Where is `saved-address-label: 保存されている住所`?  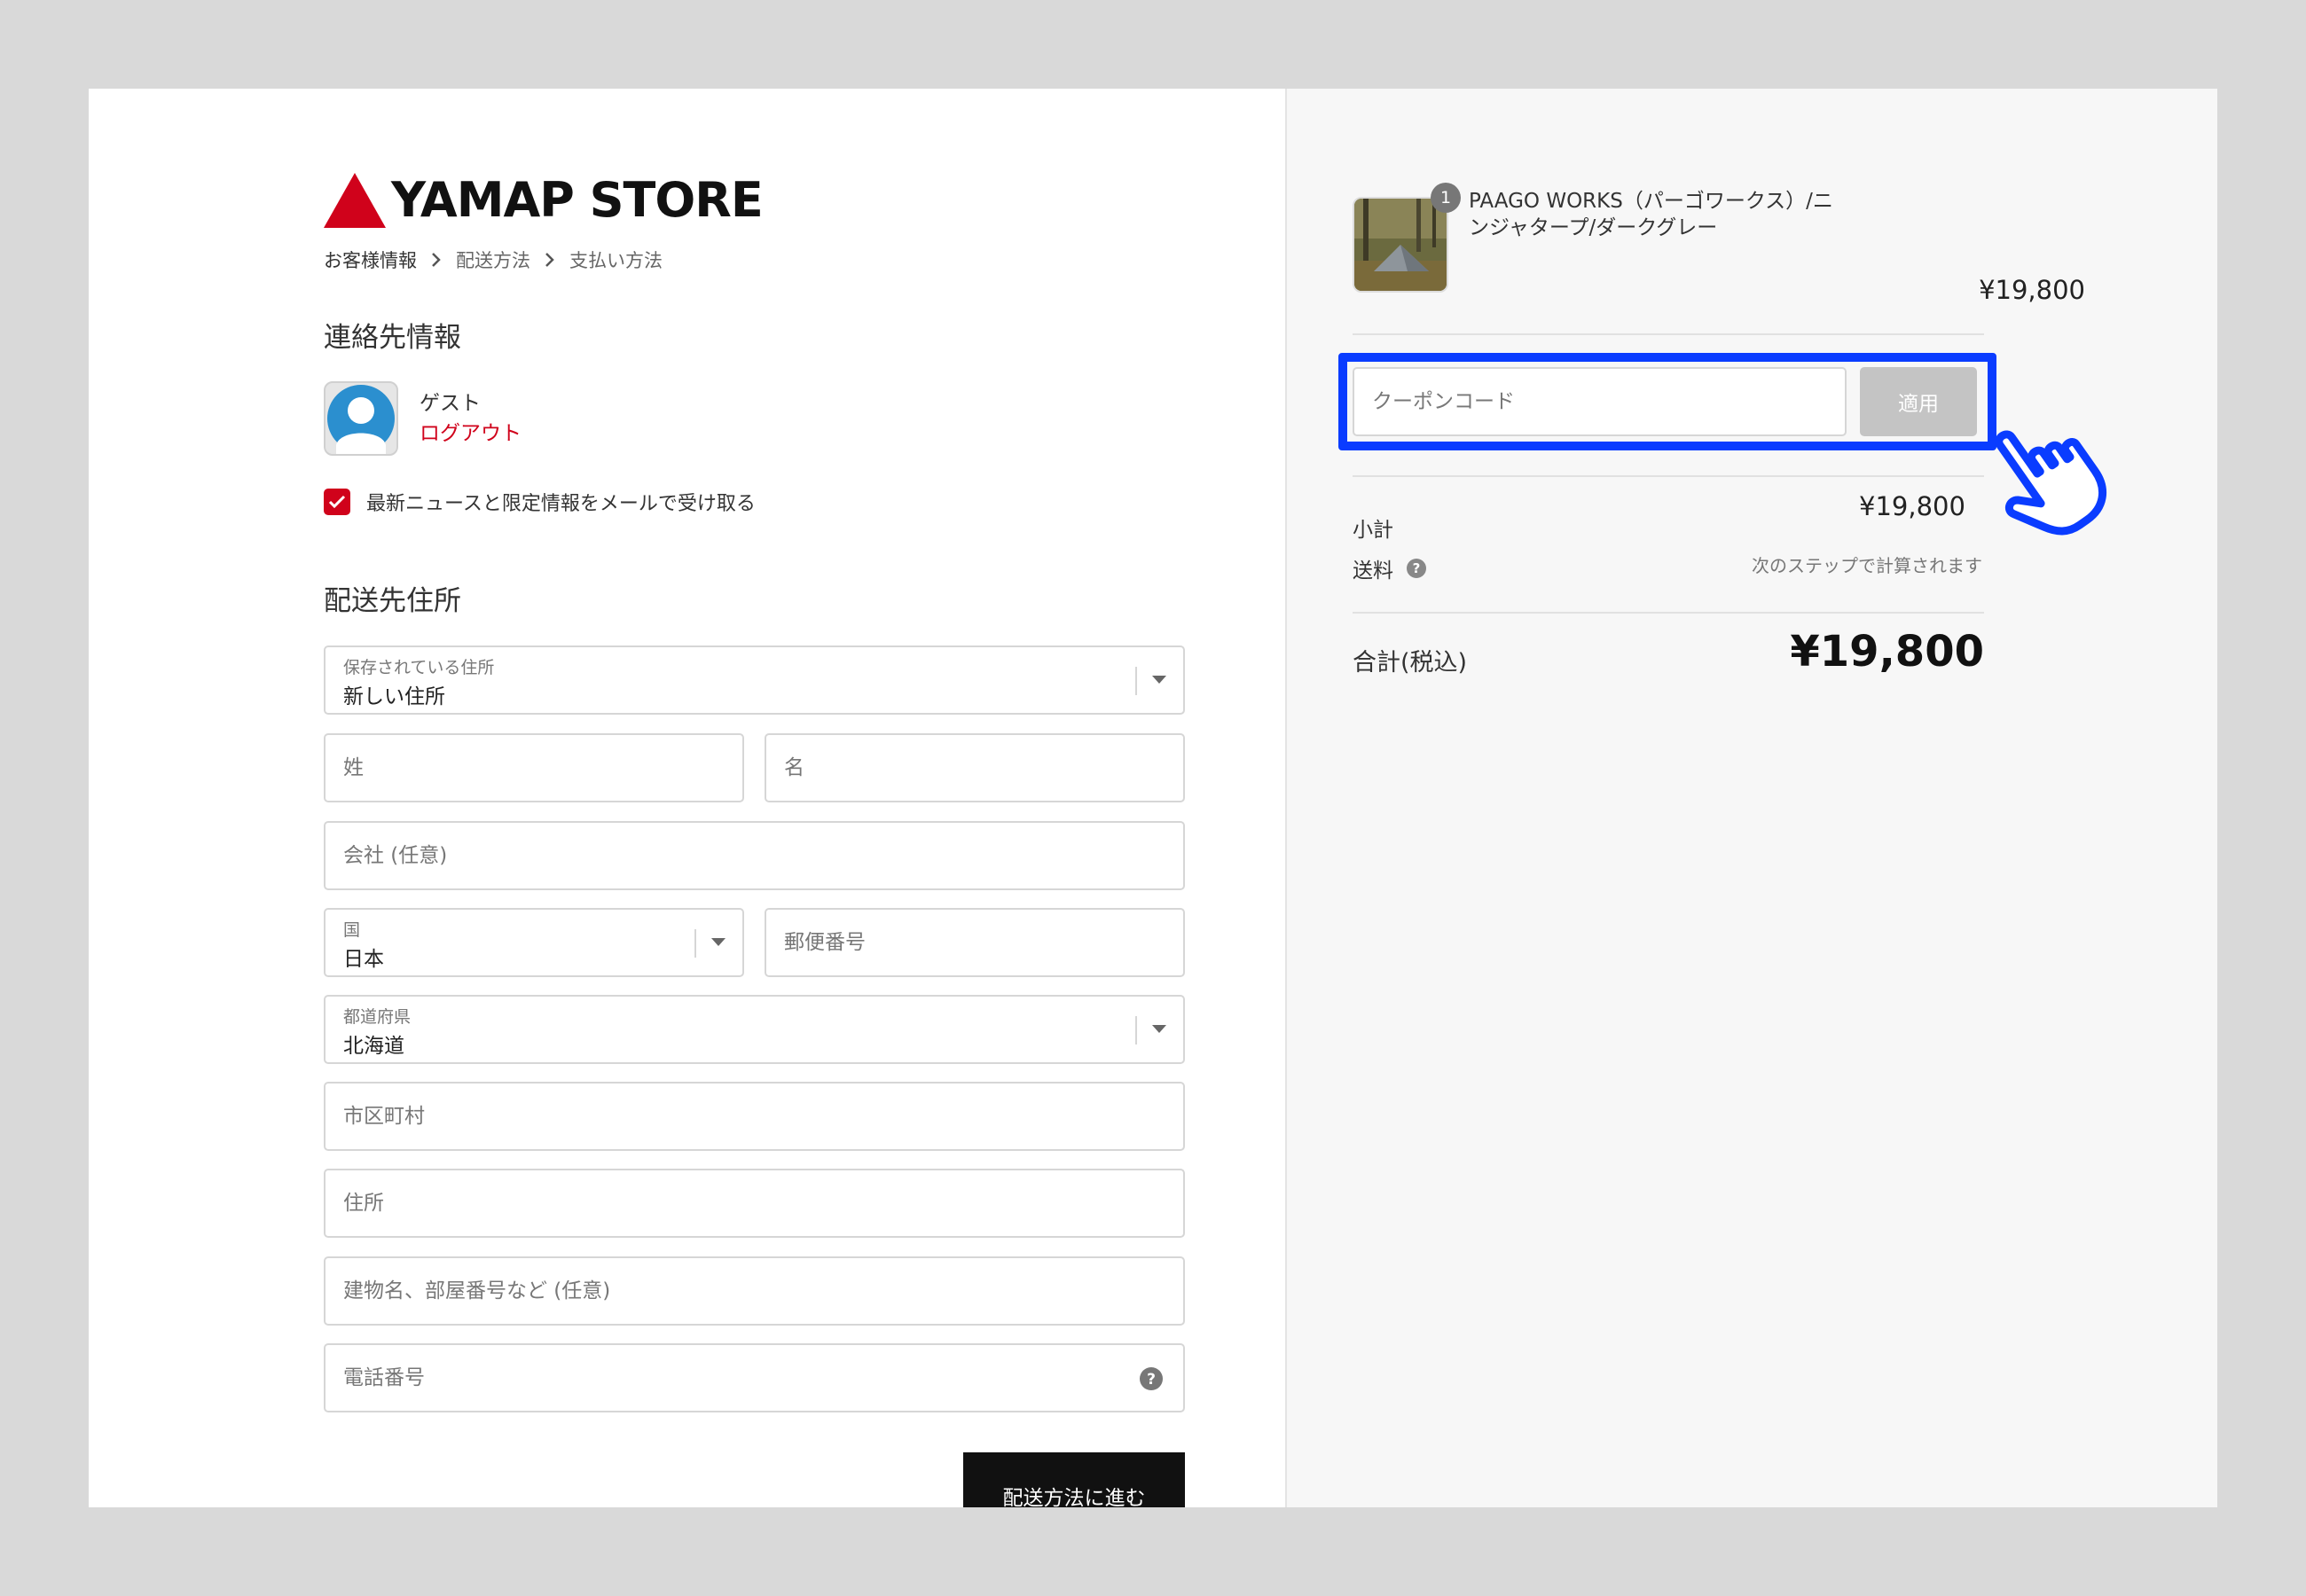
saved-address-label: 保存されている住所 is located at coordinates (419, 667).